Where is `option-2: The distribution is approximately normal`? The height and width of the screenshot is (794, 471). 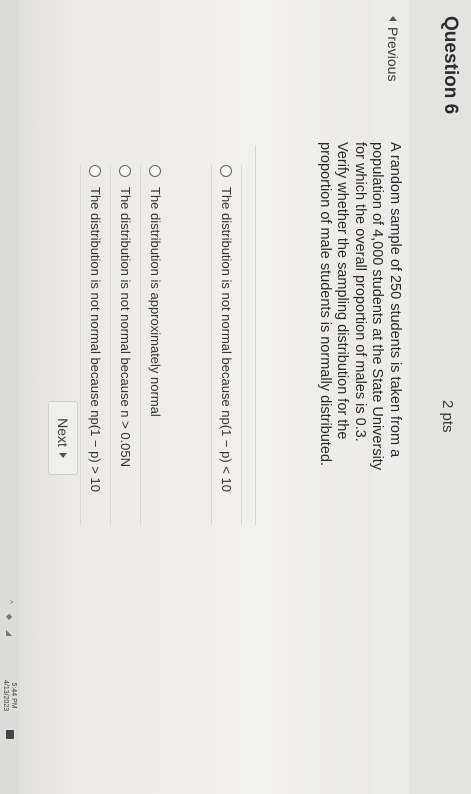
option-2: The distribution is approximately normal is located at coordinates (155, 345).